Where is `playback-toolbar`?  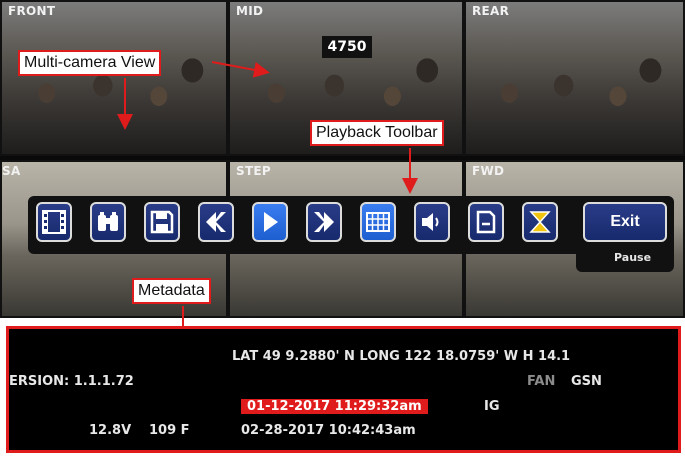 playback-toolbar is located at coordinates (309, 225).